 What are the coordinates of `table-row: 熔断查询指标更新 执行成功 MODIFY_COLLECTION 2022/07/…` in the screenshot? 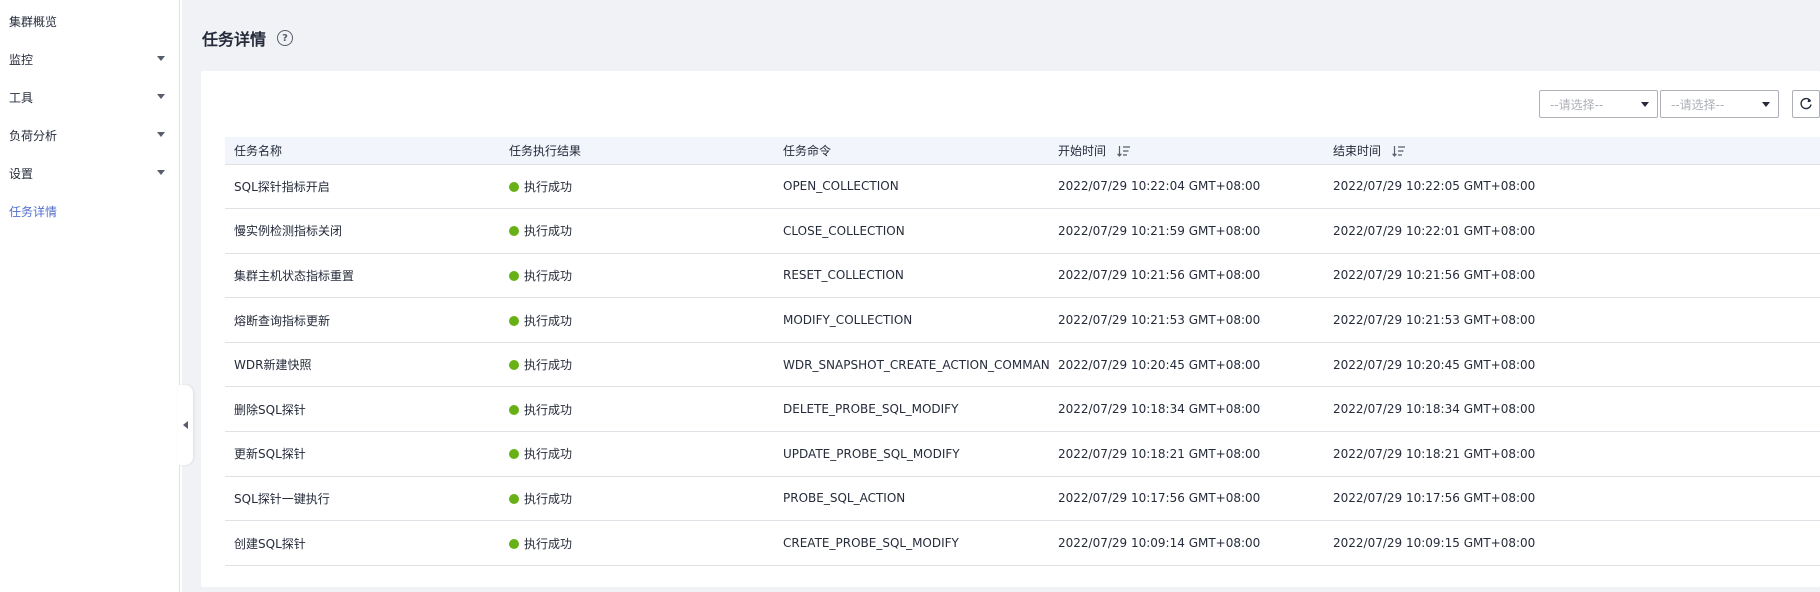 It's located at (1022, 320).